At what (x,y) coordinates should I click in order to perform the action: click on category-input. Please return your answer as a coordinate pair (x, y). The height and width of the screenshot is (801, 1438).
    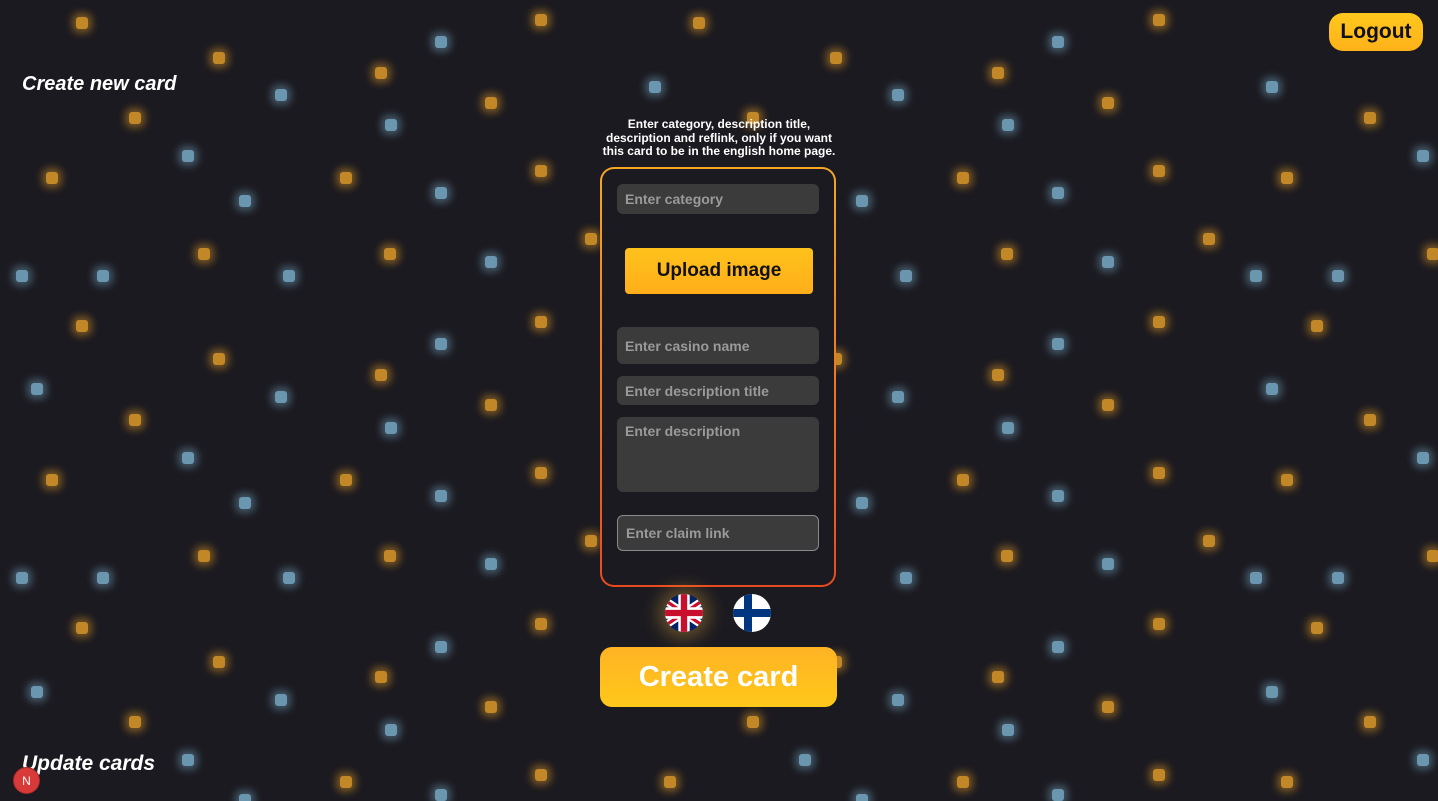
    Looking at the image, I should click on (718, 199).